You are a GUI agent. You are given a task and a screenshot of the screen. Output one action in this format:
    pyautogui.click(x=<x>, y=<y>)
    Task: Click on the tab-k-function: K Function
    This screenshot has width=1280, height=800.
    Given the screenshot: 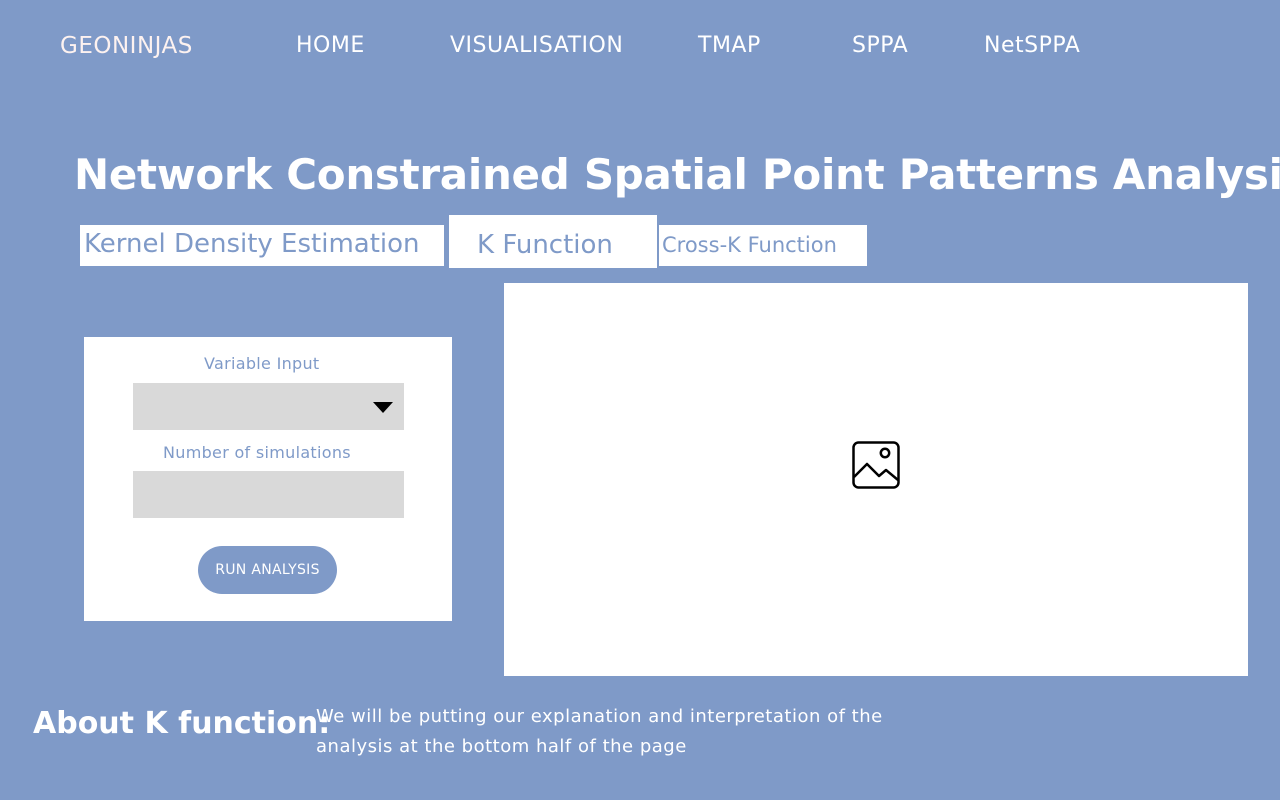 What is the action you would take?
    pyautogui.click(x=553, y=241)
    